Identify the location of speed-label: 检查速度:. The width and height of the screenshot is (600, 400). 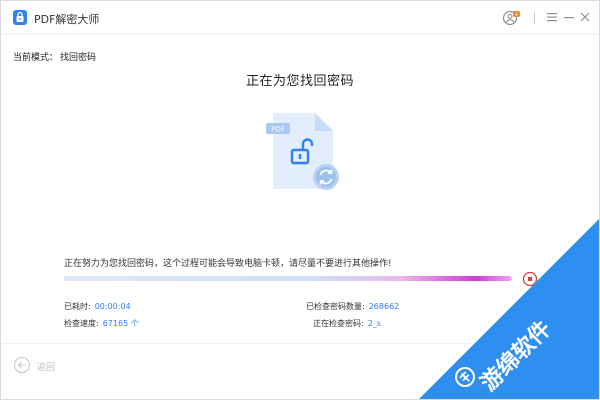
(81, 323).